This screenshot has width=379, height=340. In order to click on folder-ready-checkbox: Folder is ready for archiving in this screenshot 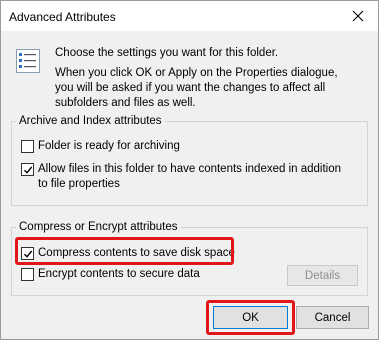, I will do `click(100, 146)`.